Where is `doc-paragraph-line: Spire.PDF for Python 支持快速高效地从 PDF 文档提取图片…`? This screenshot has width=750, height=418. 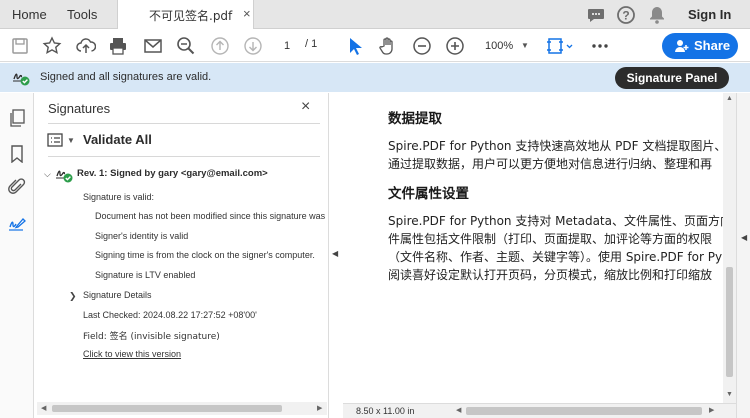
doc-paragraph-line: Spire.PDF for Python 支持快速高效地从 PDF 文档提取图片… is located at coordinates (555, 146).